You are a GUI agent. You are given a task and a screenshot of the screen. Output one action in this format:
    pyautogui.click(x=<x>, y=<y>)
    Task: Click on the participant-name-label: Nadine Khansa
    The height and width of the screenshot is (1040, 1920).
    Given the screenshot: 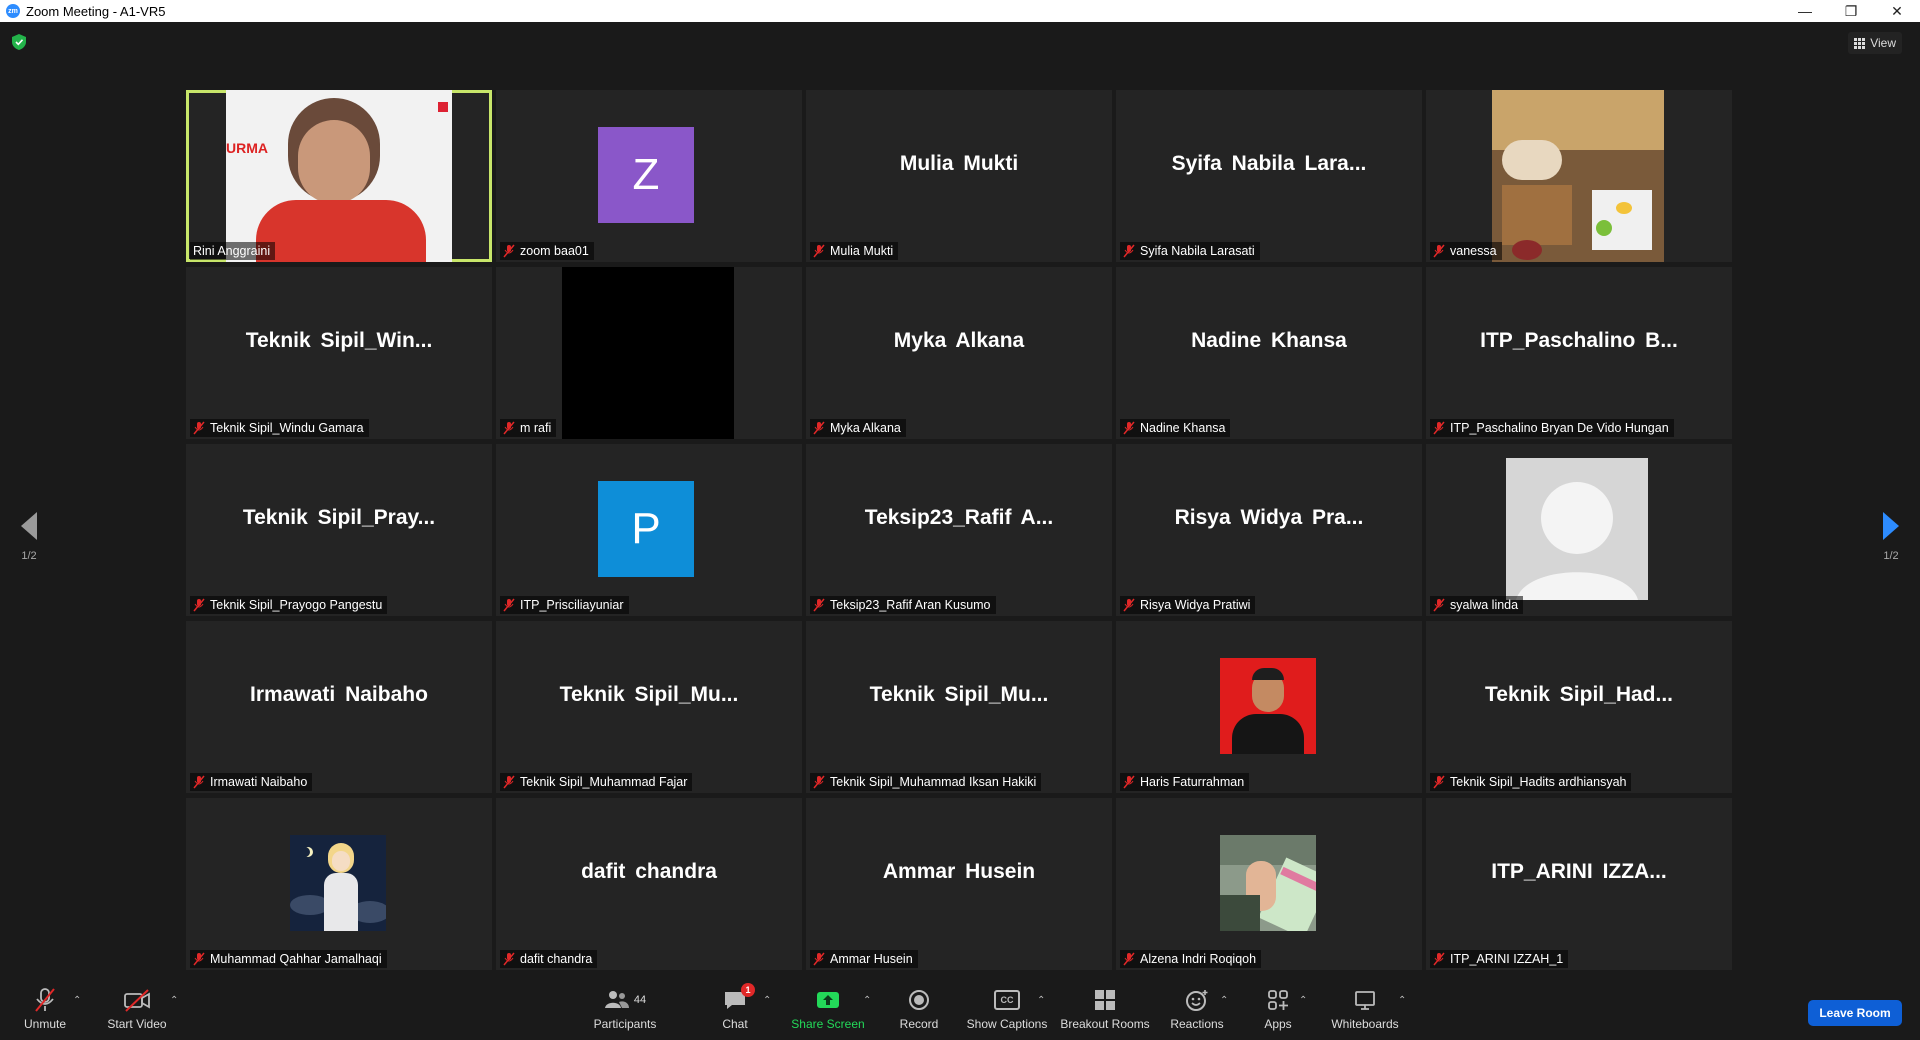 What is the action you would take?
    pyautogui.click(x=1175, y=428)
    